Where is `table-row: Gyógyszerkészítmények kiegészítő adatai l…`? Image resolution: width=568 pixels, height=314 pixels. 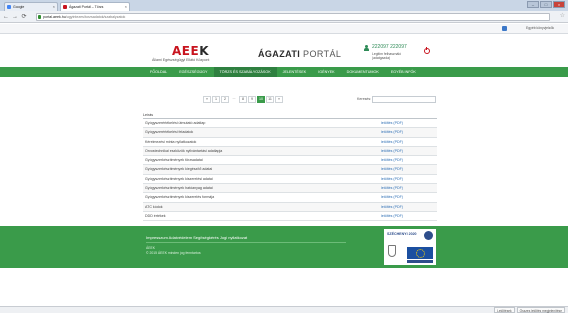 table-row: Gyógyszerkészítmények kiegészítő adatai l… is located at coordinates (290, 170).